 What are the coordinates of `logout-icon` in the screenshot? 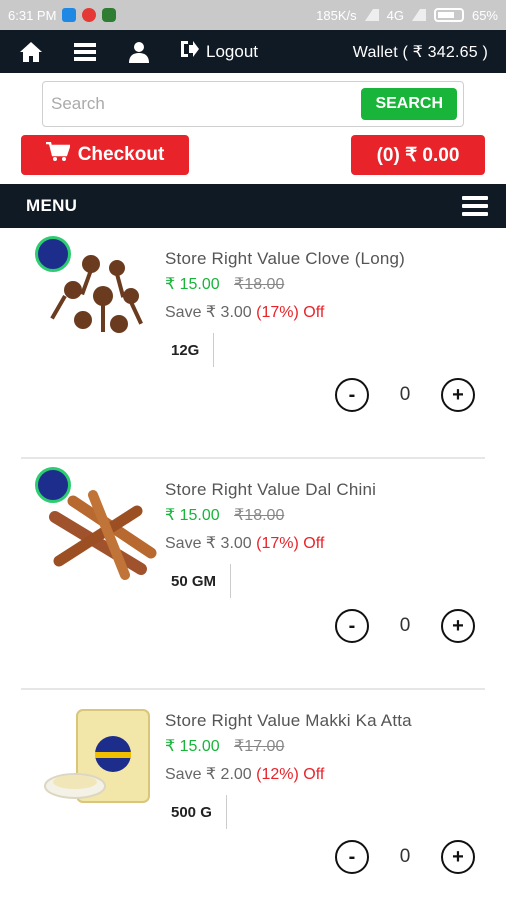 It's located at (190, 51).